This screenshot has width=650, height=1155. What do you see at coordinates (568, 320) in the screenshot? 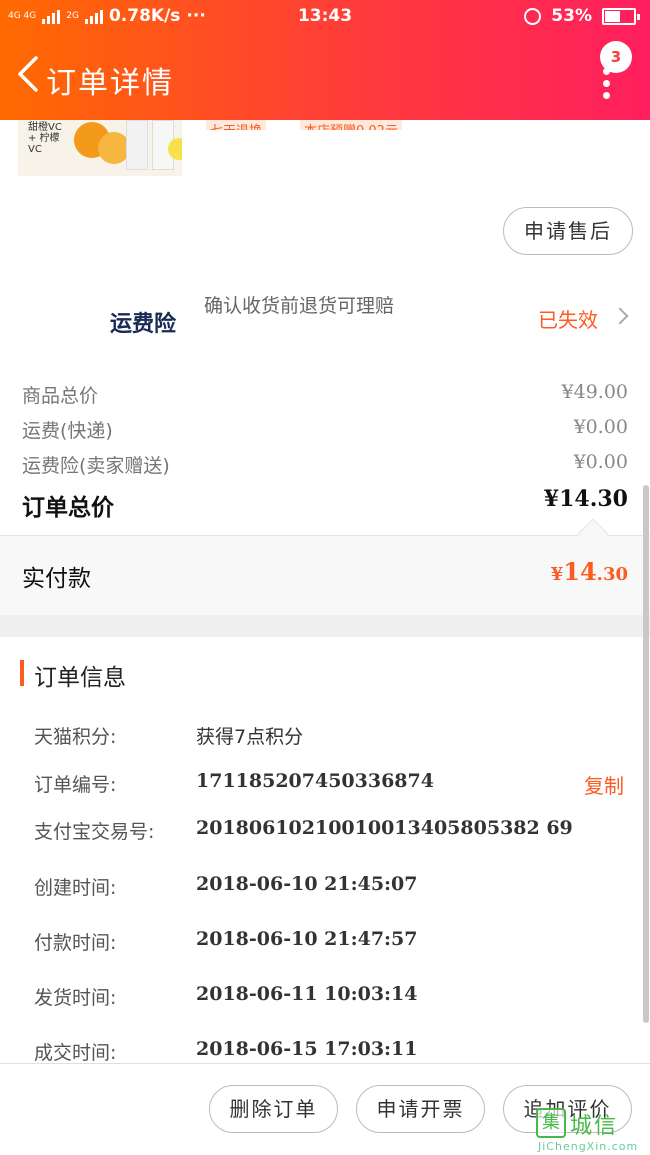
I see `insurance-status: 已失效` at bounding box center [568, 320].